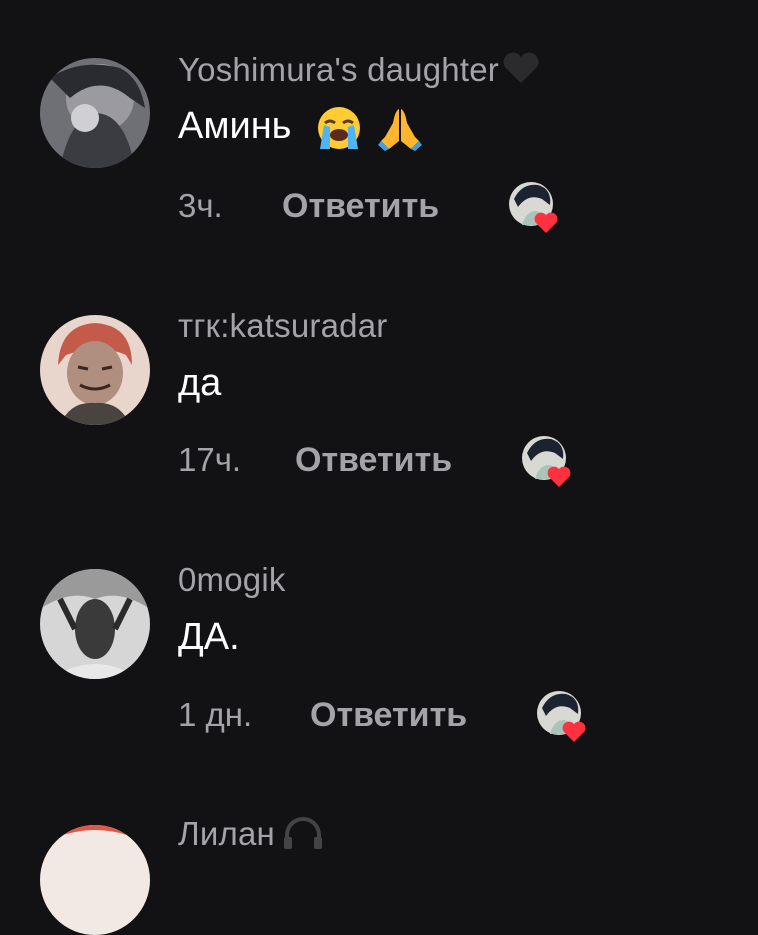  I want to click on folded-hands-icon, so click(400, 128).